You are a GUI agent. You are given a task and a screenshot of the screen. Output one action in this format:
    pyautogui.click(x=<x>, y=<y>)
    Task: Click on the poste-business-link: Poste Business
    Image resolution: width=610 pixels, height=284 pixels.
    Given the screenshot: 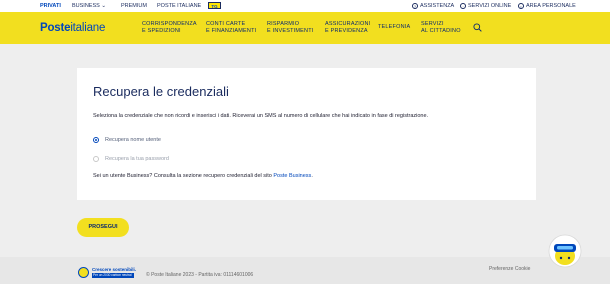 What is the action you would take?
    pyautogui.click(x=292, y=176)
    